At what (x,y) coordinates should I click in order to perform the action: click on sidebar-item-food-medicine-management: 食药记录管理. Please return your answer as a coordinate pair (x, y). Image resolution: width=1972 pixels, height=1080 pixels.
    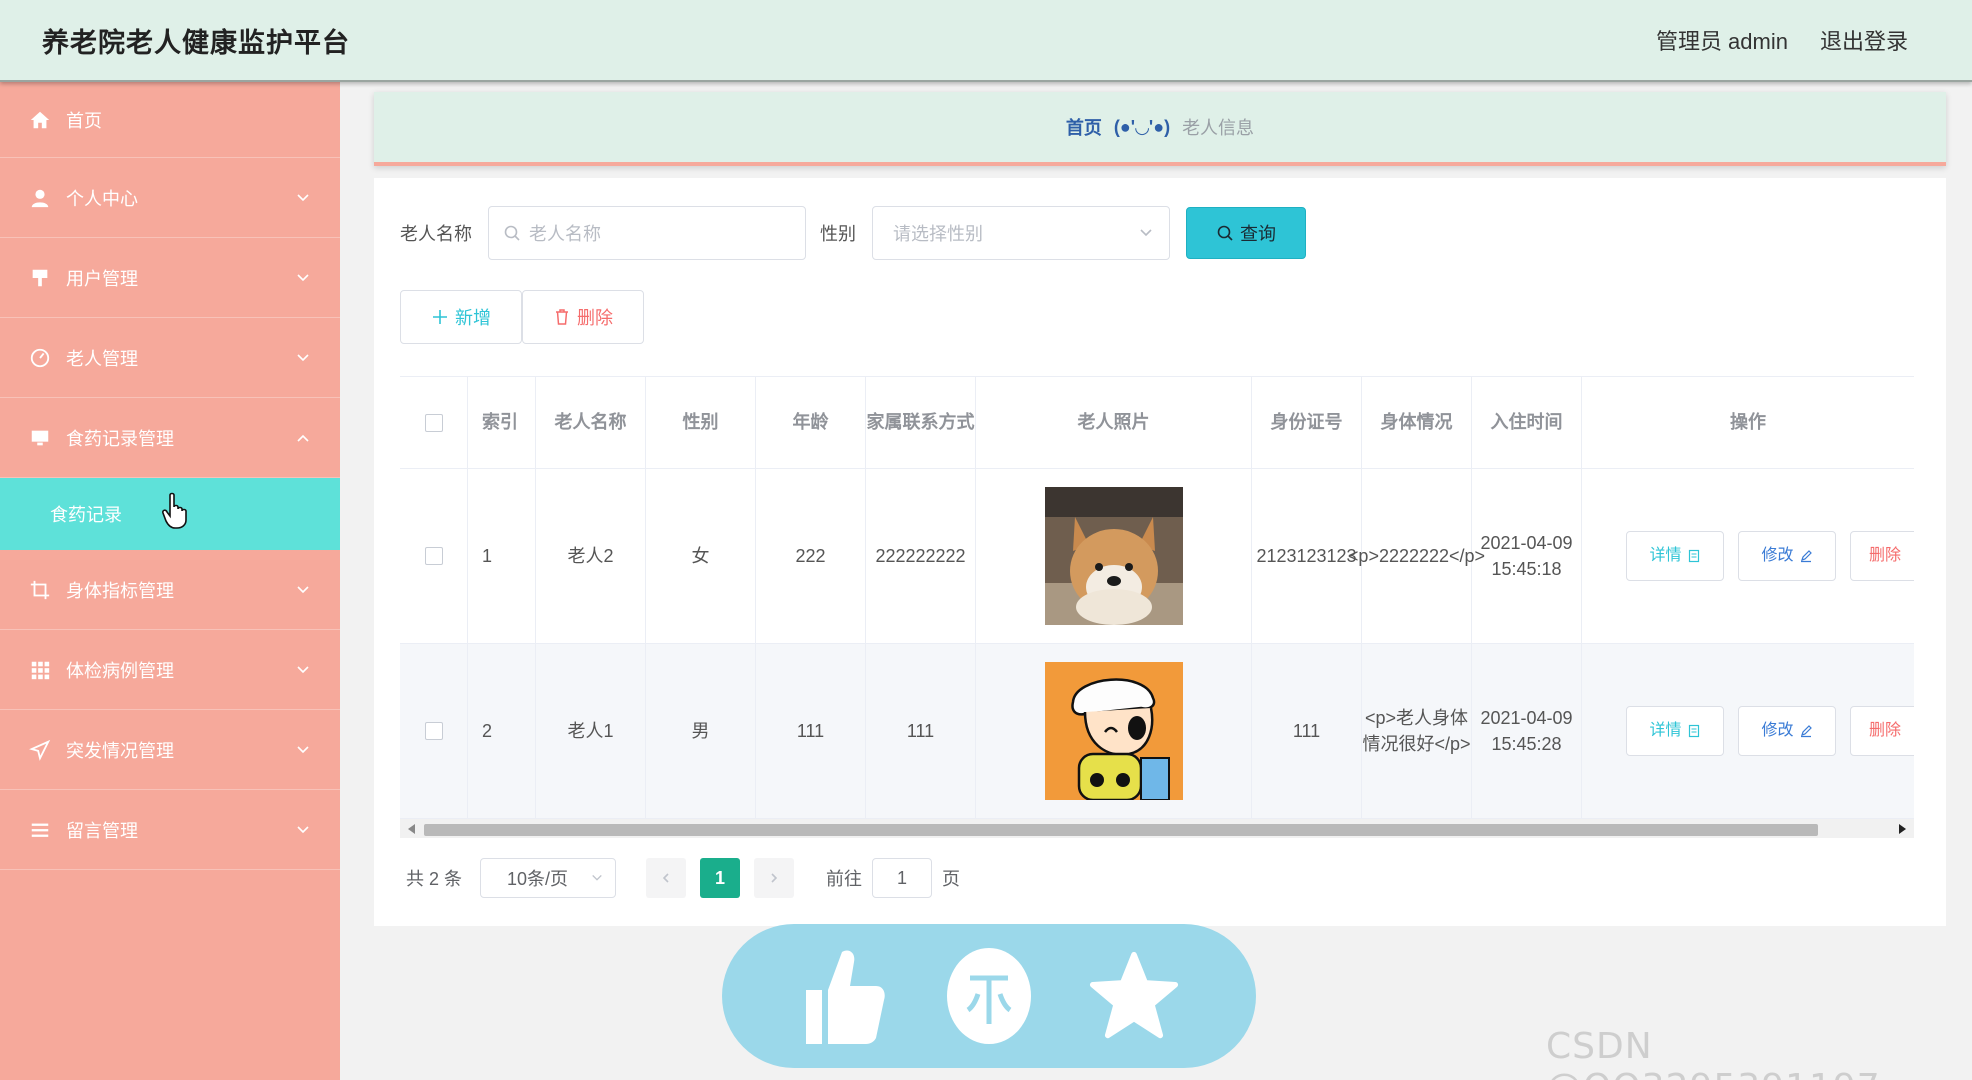
    Looking at the image, I should click on (170, 438).